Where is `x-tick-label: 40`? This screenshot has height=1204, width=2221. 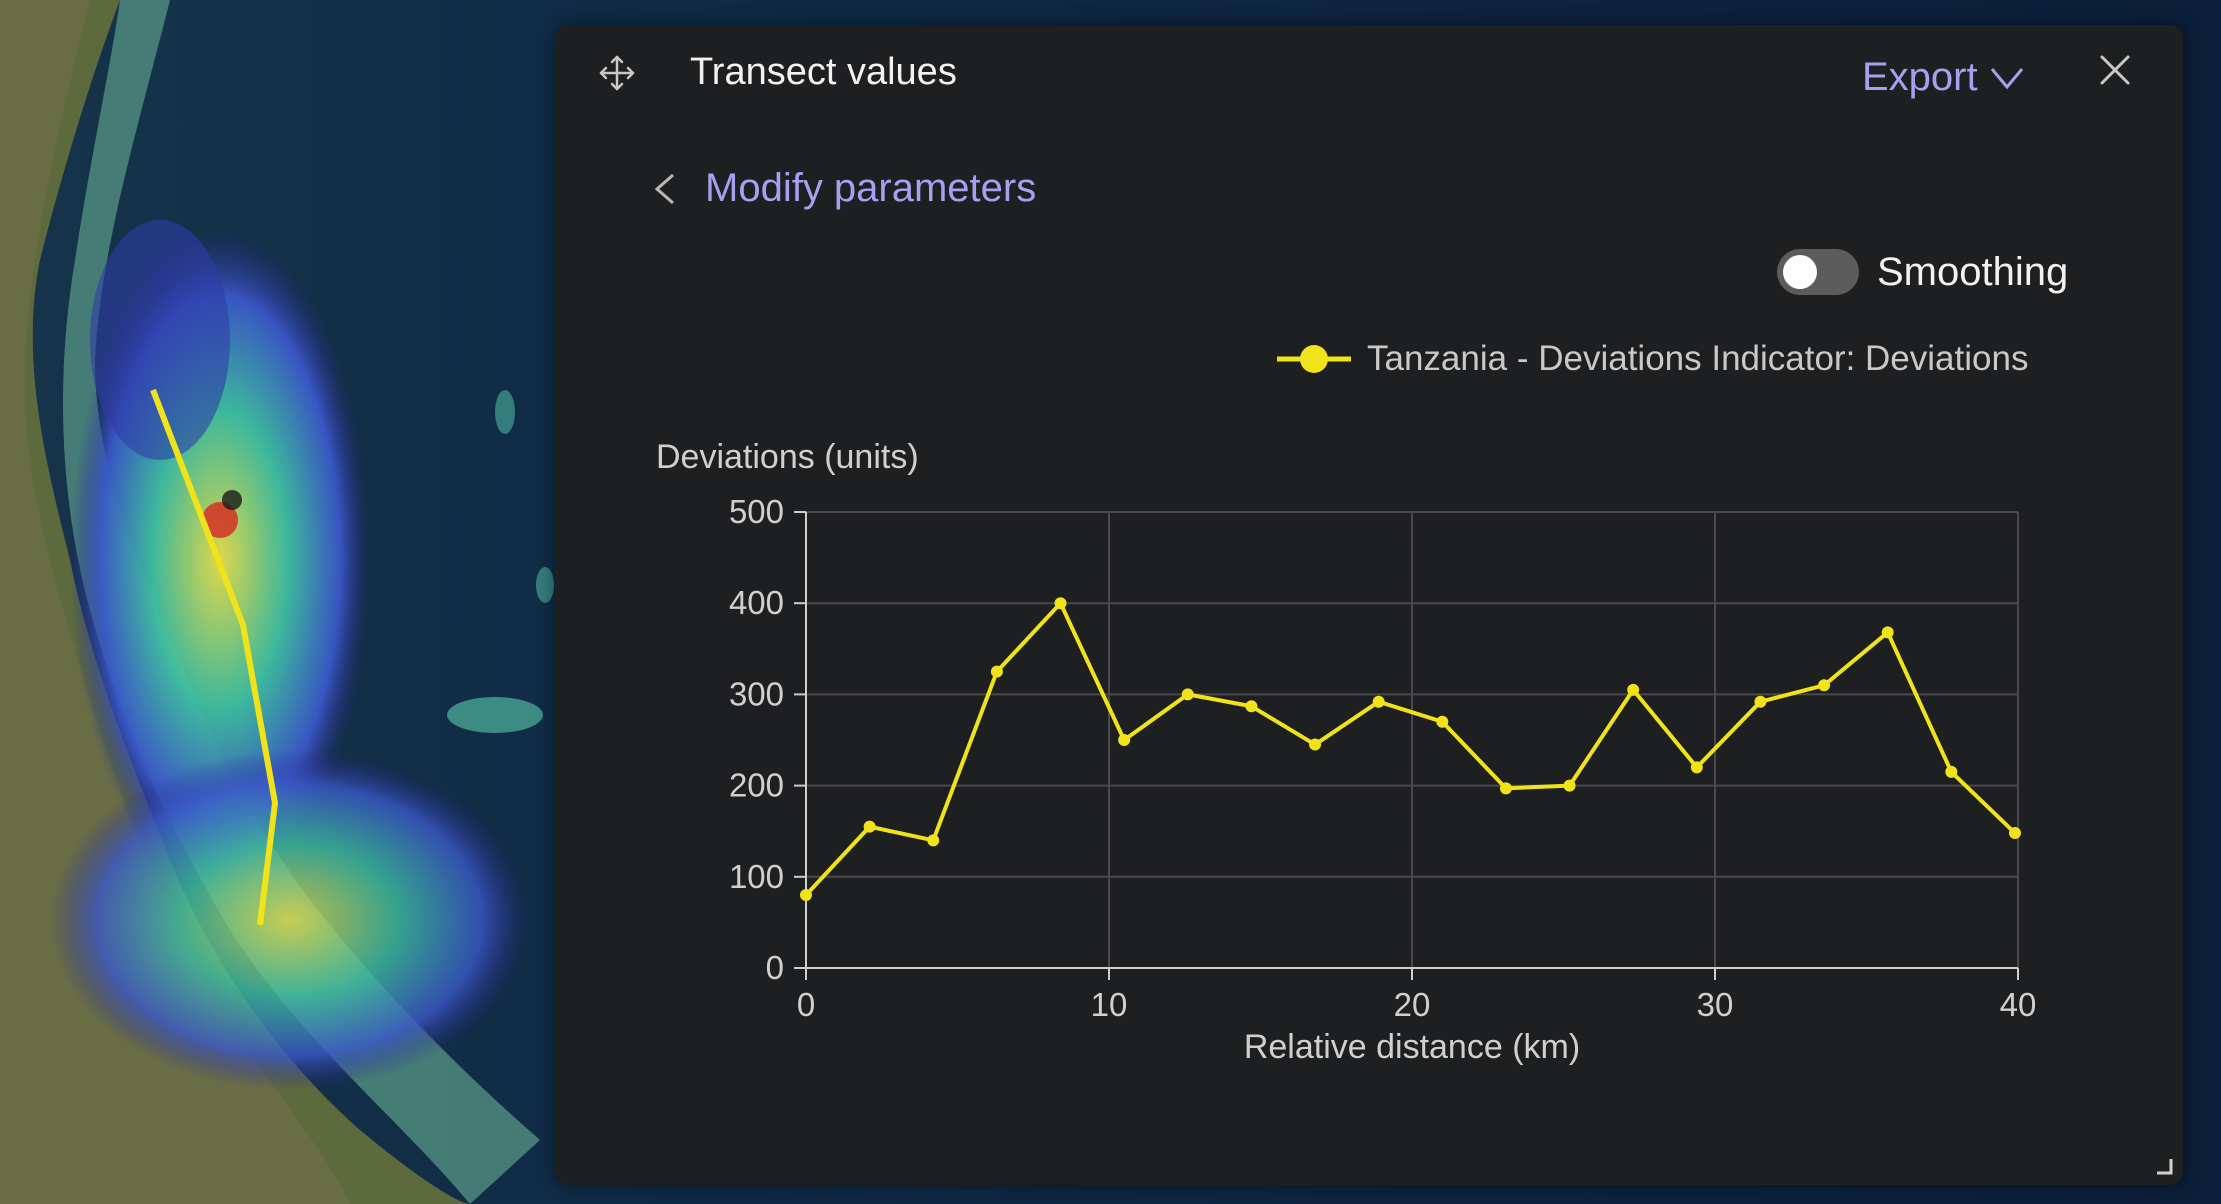
x-tick-label: 40 is located at coordinates (2018, 1004).